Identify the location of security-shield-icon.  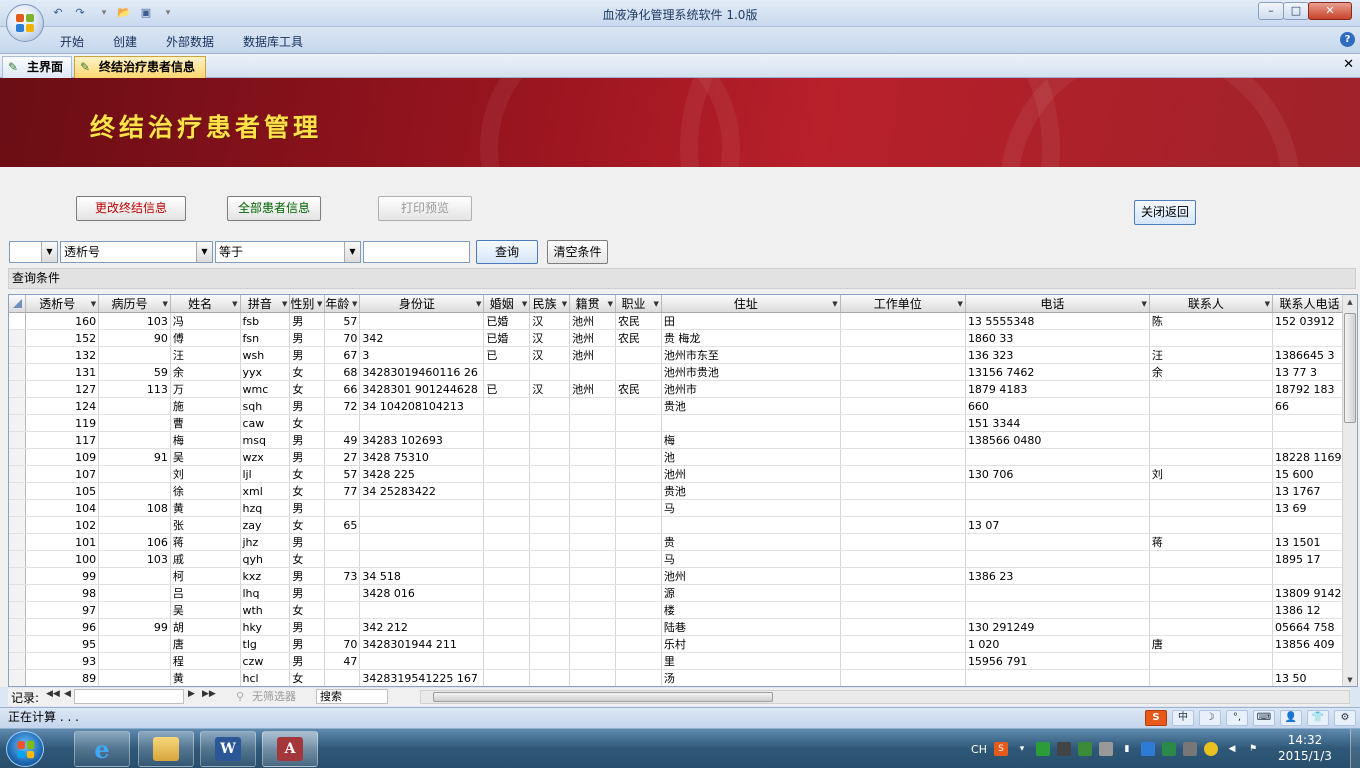
(1169, 749).